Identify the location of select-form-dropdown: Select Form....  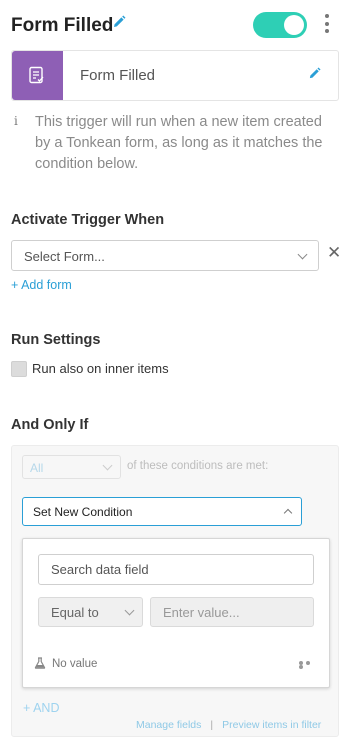
(165, 255).